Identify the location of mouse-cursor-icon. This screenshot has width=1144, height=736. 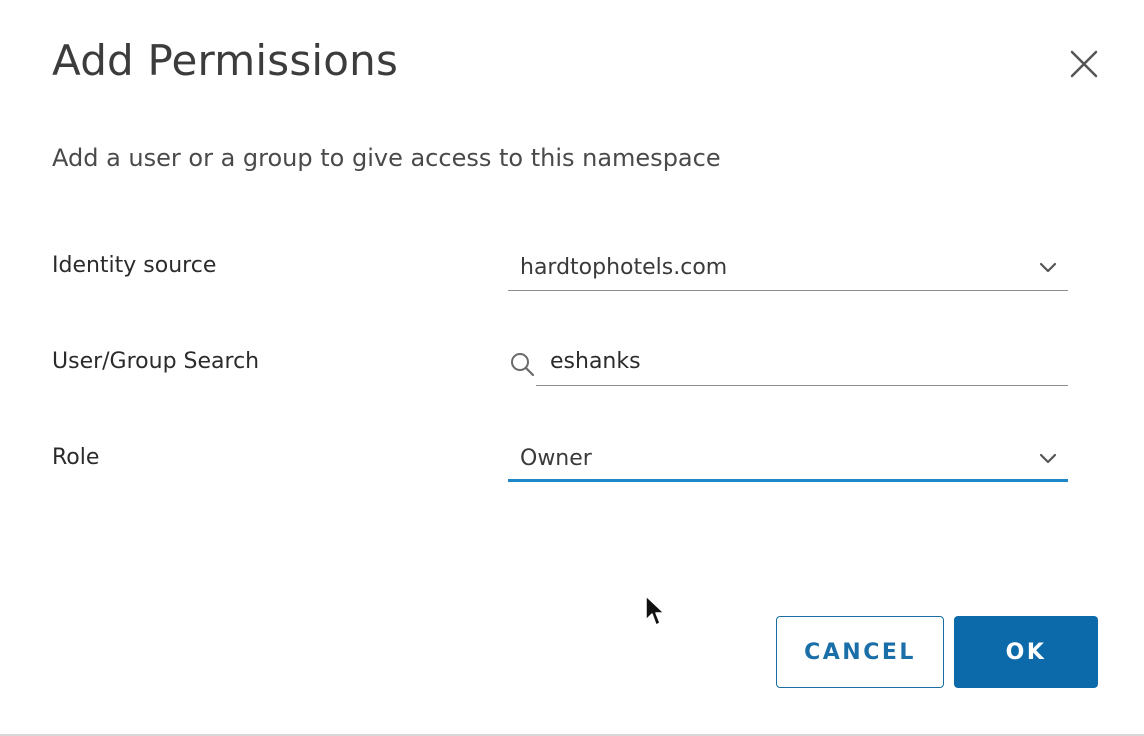
(655, 610).